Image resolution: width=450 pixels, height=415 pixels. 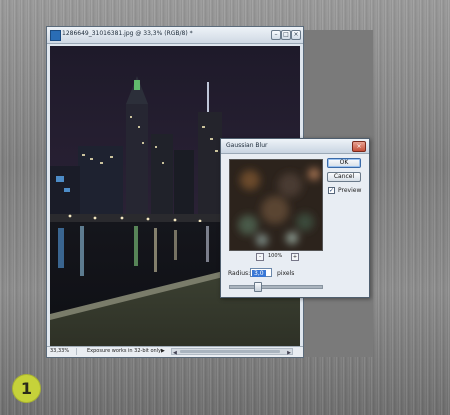 I want to click on blur-preview, so click(x=276, y=205).